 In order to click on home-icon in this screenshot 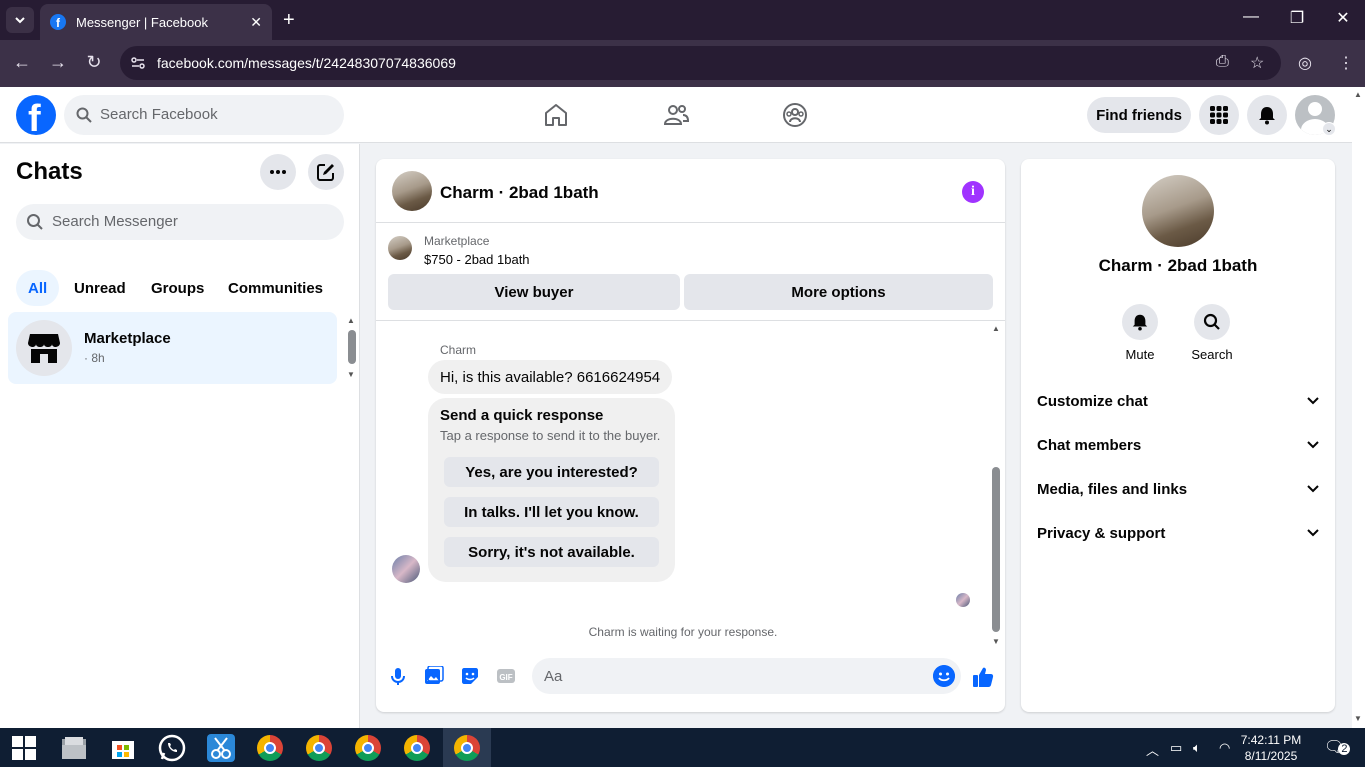, I will do `click(556, 115)`.